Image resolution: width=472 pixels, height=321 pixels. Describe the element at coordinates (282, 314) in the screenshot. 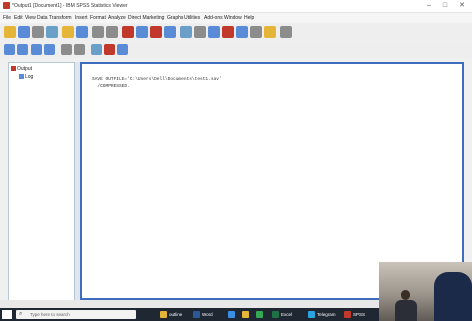

I see `taskbar-app-excel: Excel` at that location.